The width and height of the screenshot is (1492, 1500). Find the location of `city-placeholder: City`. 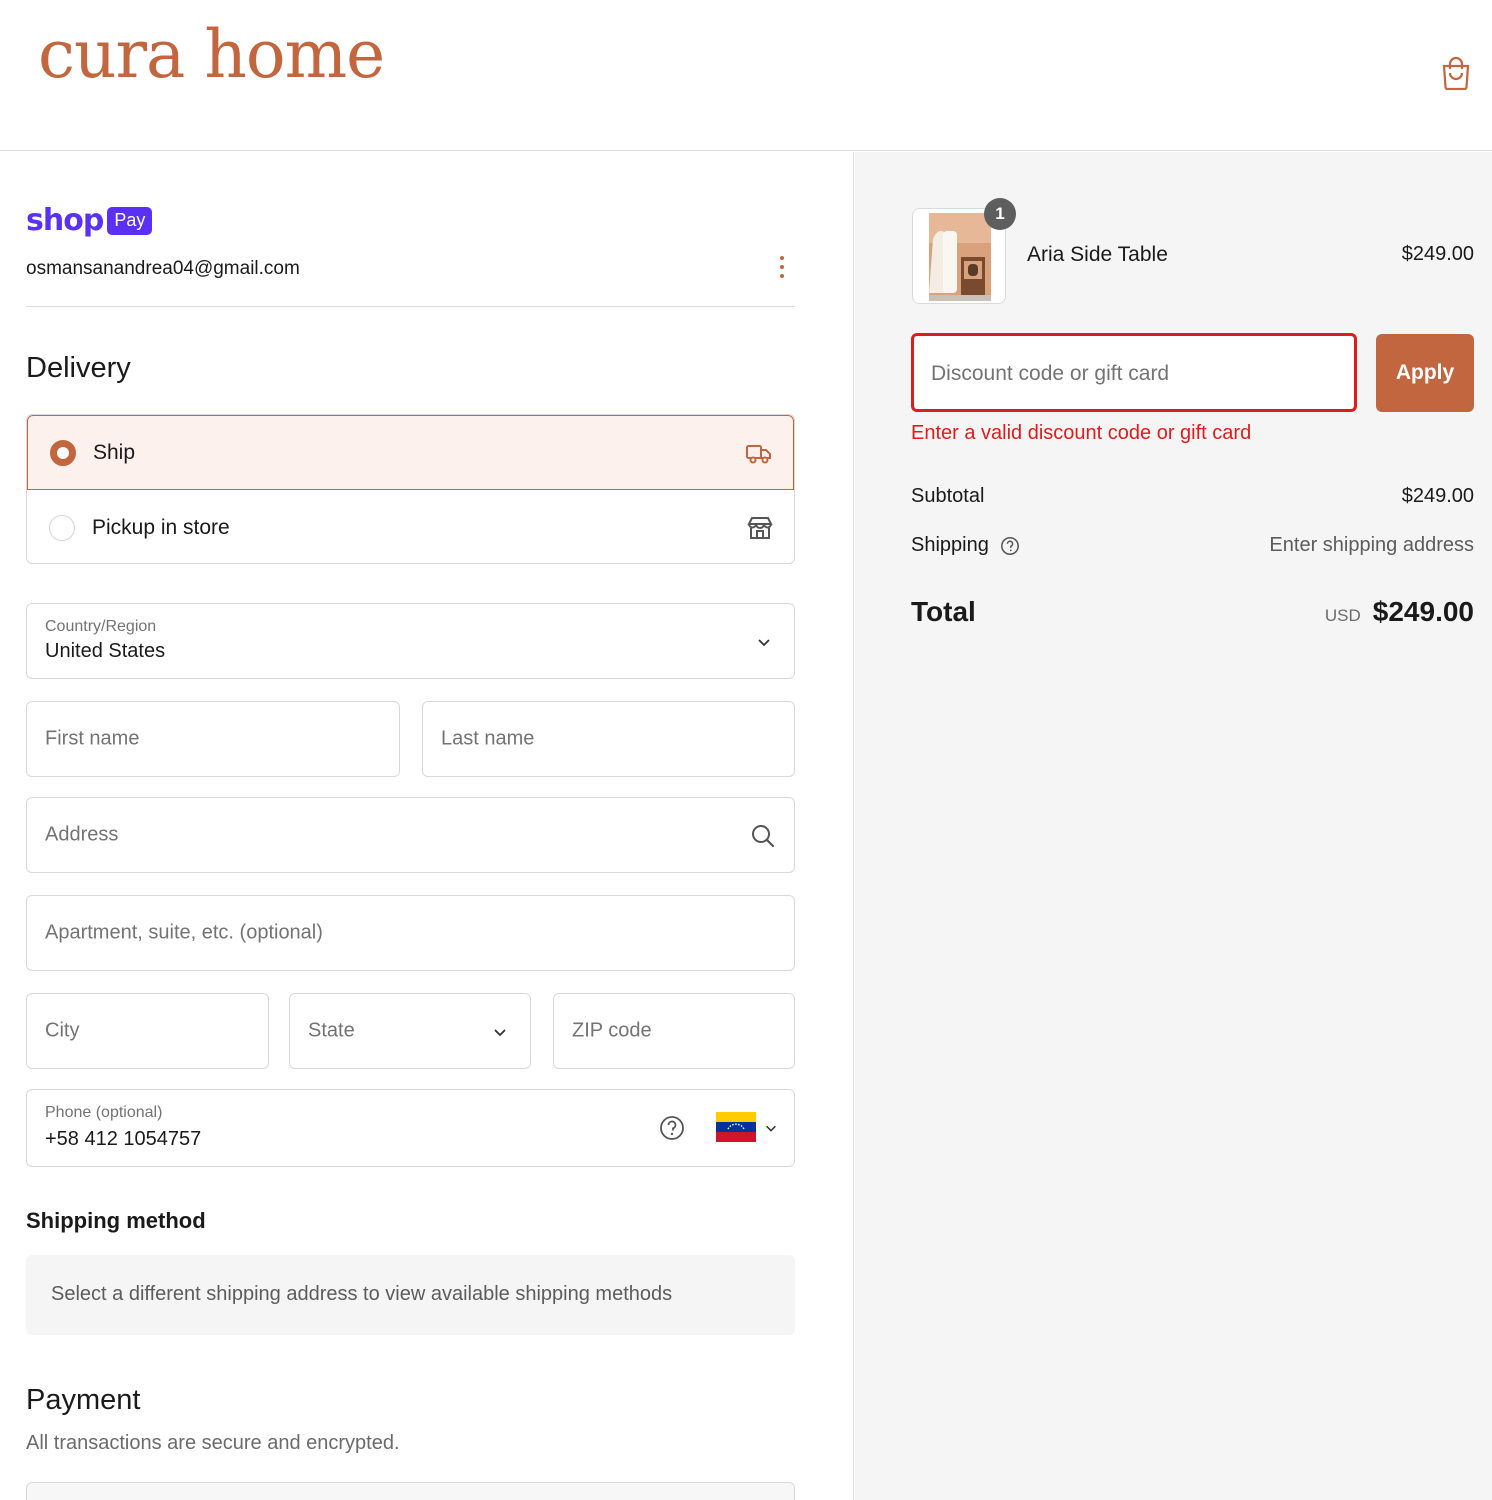

city-placeholder: City is located at coordinates (62, 1030).